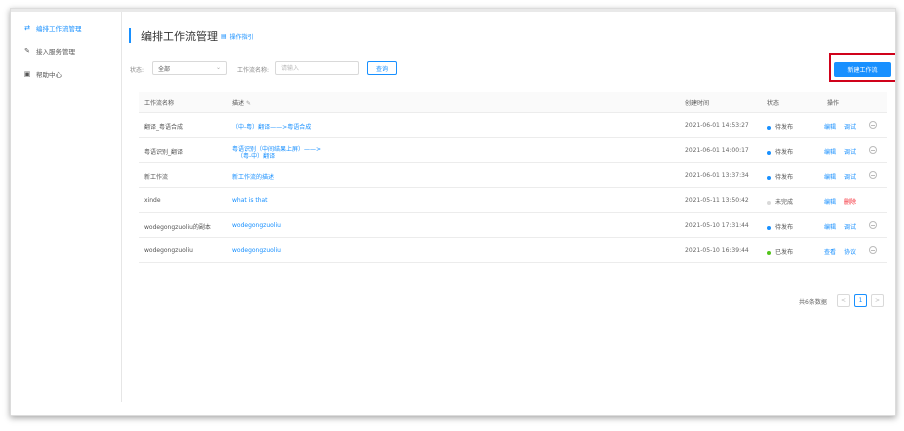  I want to click on row-created-time: 2021-06-01 14:53:27, so click(717, 125).